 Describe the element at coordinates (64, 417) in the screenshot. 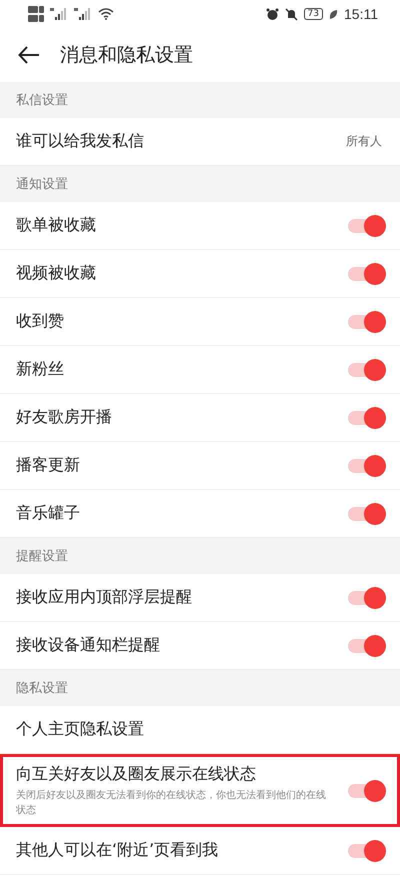

I see `setting-label: 好友歌房开播` at that location.